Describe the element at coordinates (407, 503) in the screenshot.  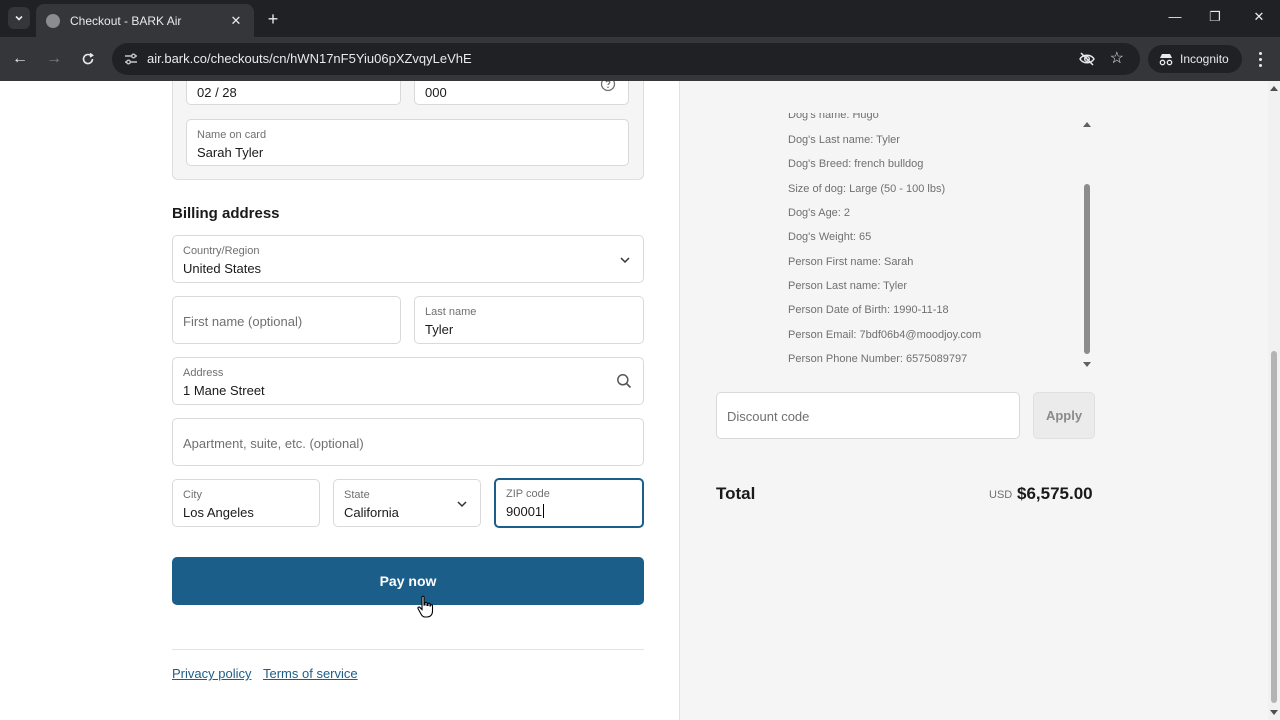
I see `state-select: State California` at that location.